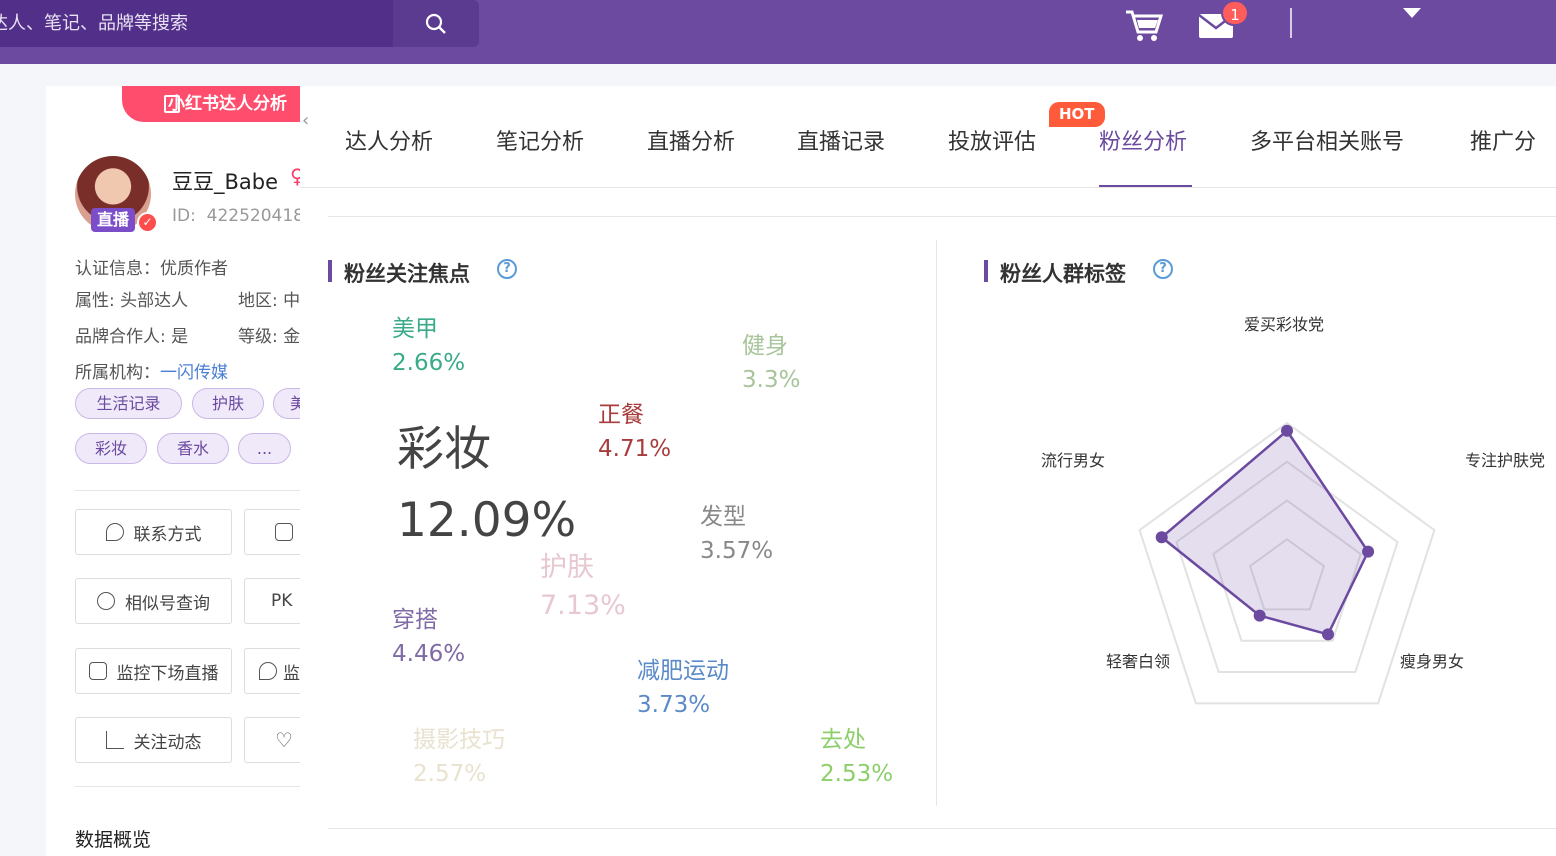  I want to click on agency-info: 所属机构：一闪传媒, so click(151, 370).